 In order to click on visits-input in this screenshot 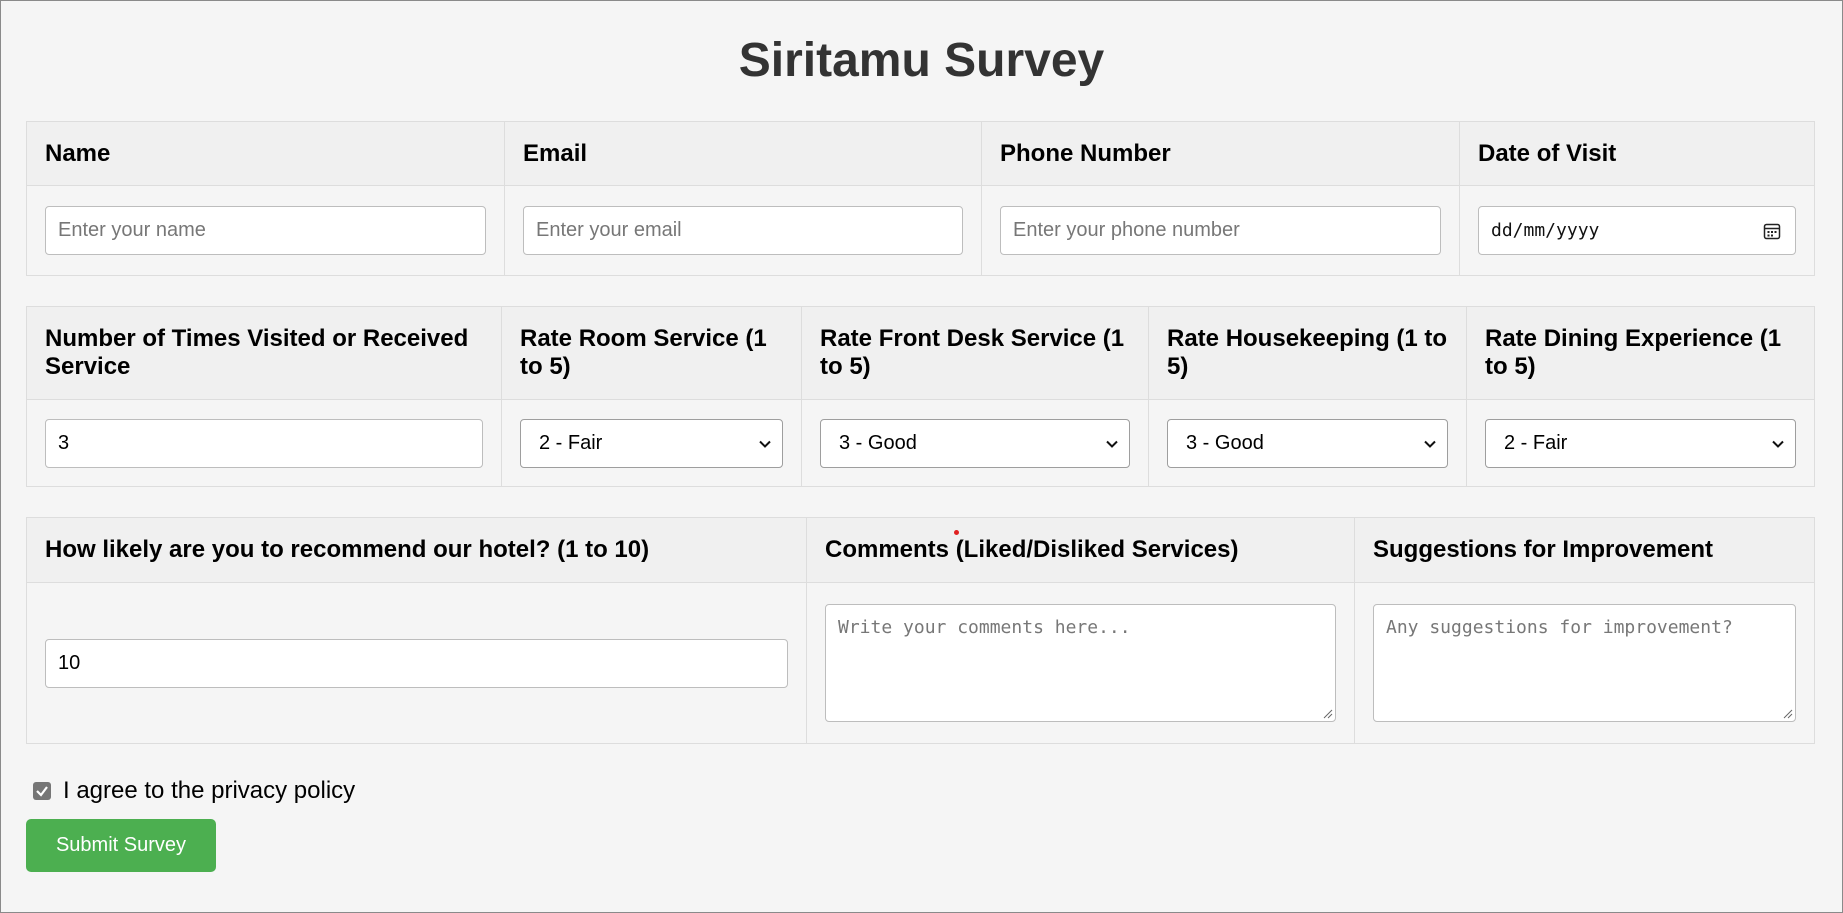, I will do `click(264, 443)`.